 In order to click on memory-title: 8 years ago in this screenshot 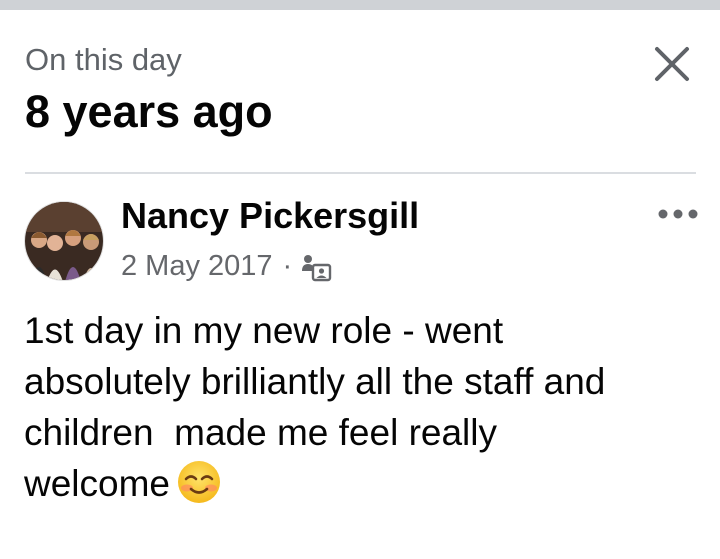, I will do `click(149, 111)`.